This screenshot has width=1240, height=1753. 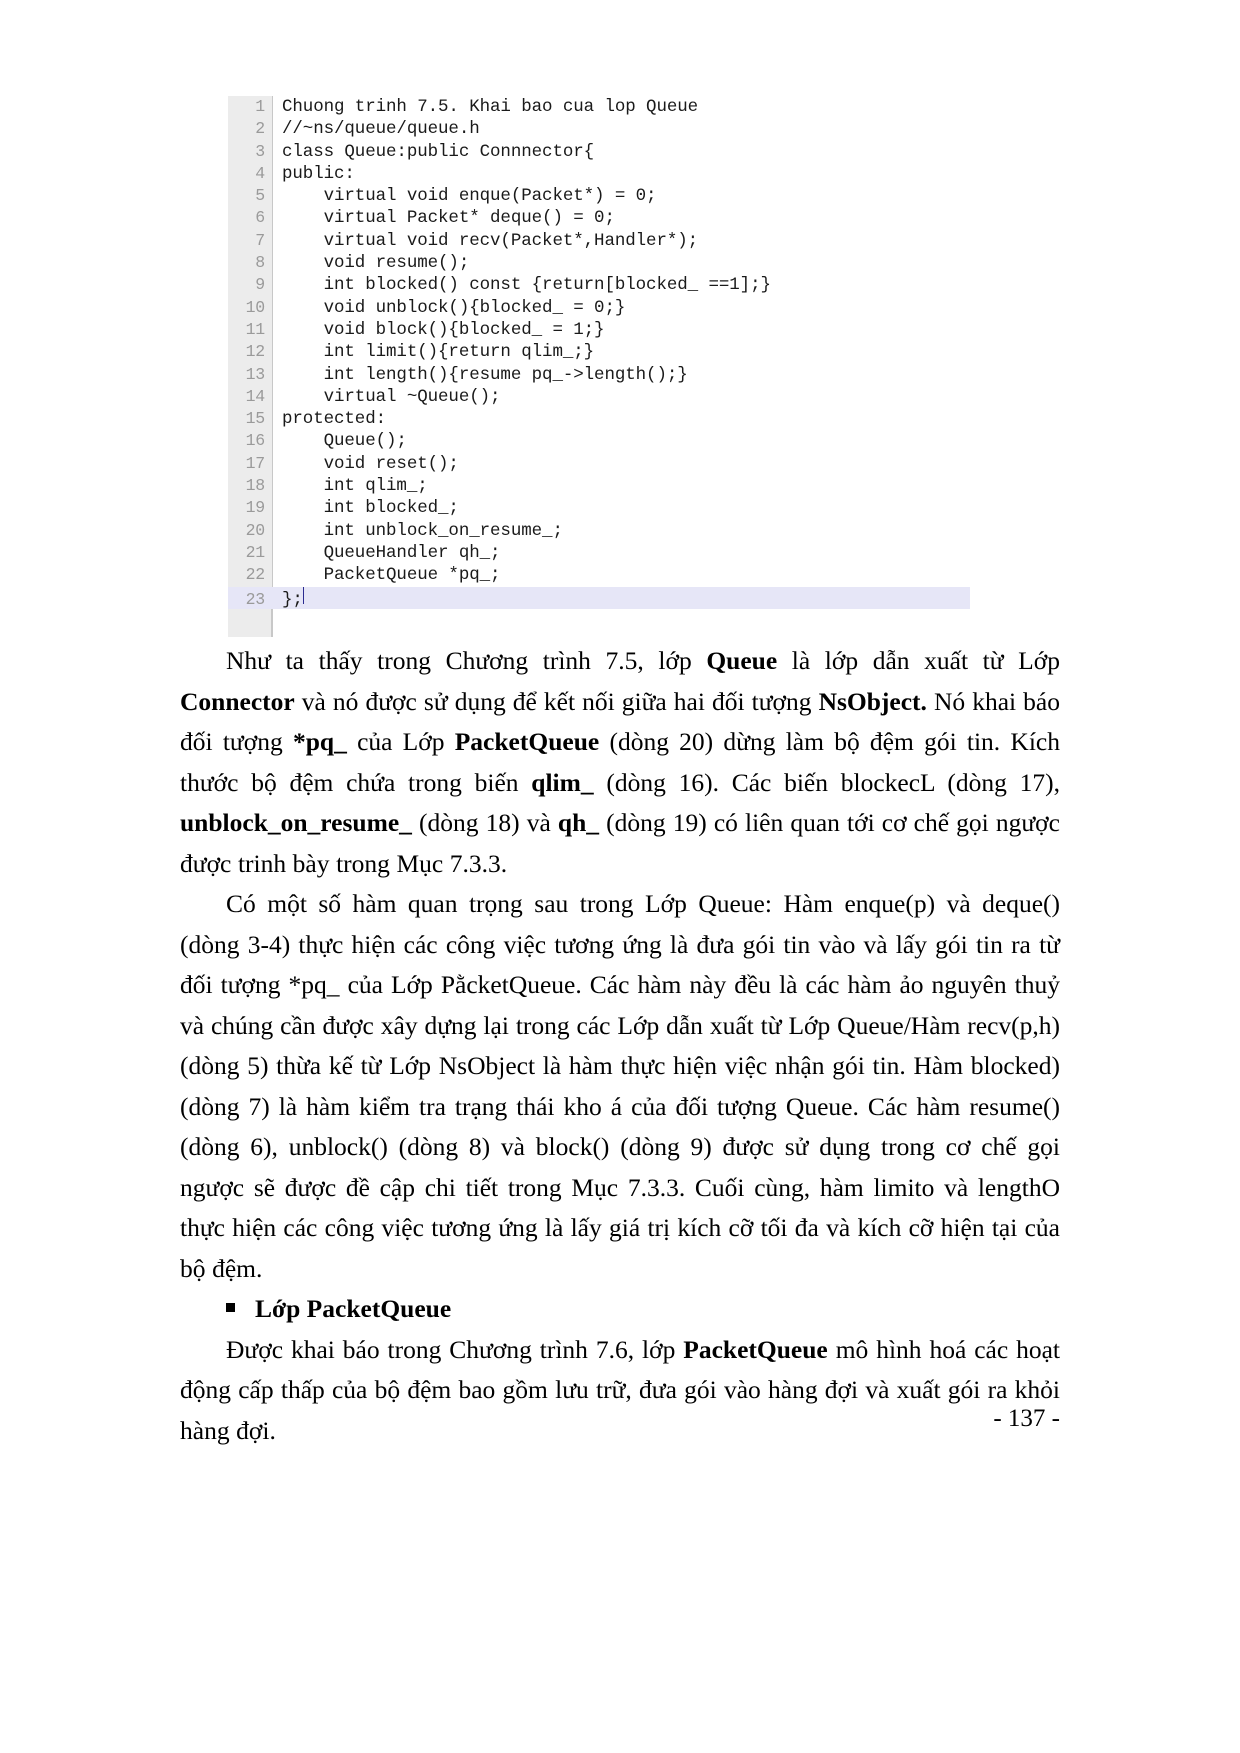 I want to click on code-line: 10 void unblock(){blocked_ = 0;}, so click(x=599, y=308).